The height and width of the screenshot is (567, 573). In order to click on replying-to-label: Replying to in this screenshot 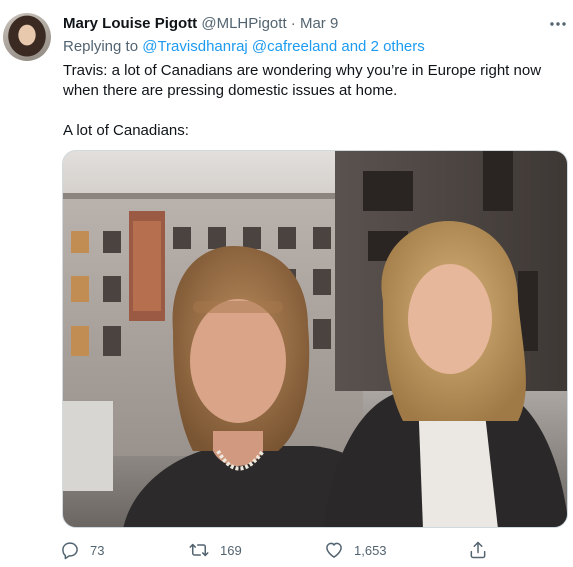, I will do `click(101, 46)`.